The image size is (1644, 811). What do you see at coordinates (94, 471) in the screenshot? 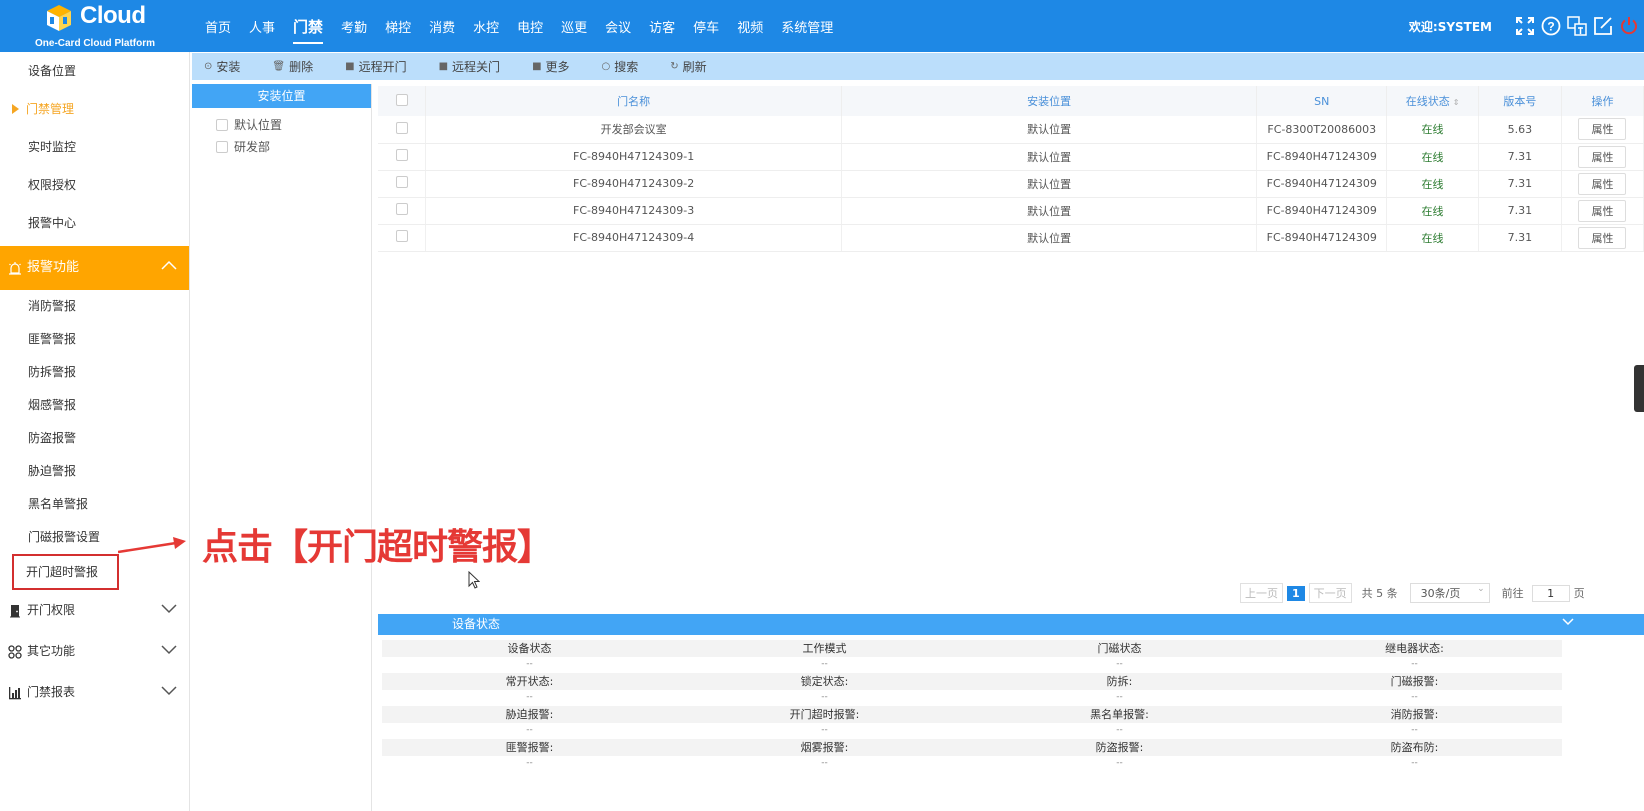
I see `sidebar-item-duress-alarm: 胁迫警报` at bounding box center [94, 471].